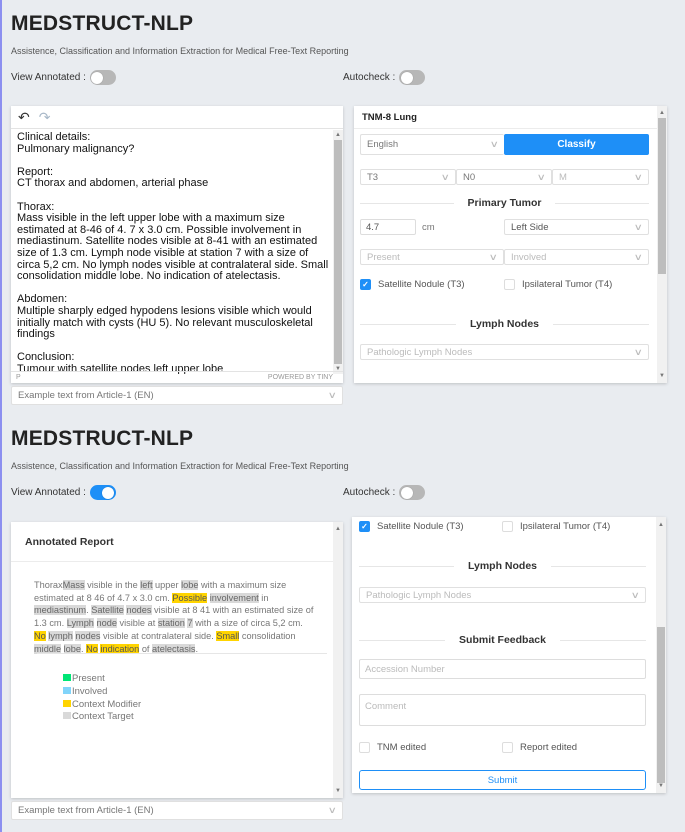 The height and width of the screenshot is (832, 685). I want to click on accession-number-input: Accession Number, so click(502, 669).